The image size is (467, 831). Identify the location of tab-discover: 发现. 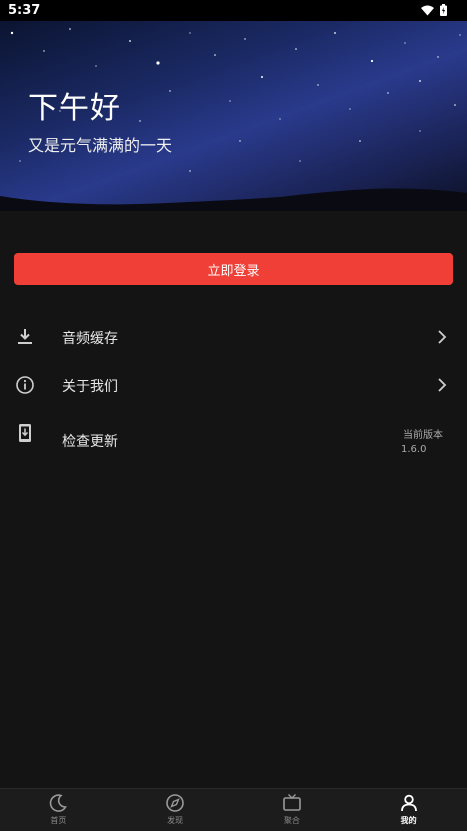
(175, 810).